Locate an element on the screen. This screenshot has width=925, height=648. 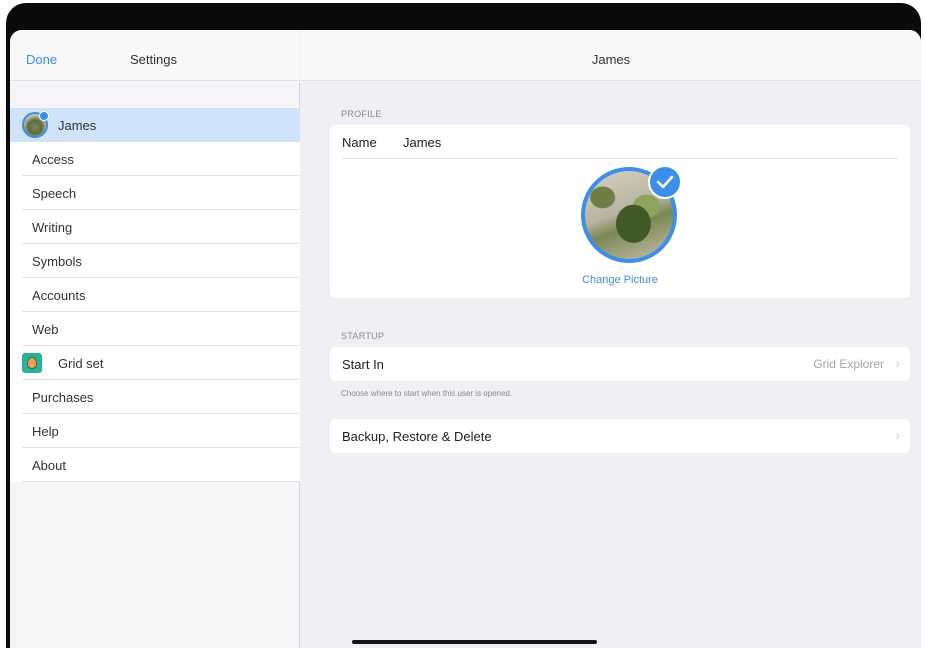
sidebar-item-symbols: Symbols is located at coordinates (155, 261).